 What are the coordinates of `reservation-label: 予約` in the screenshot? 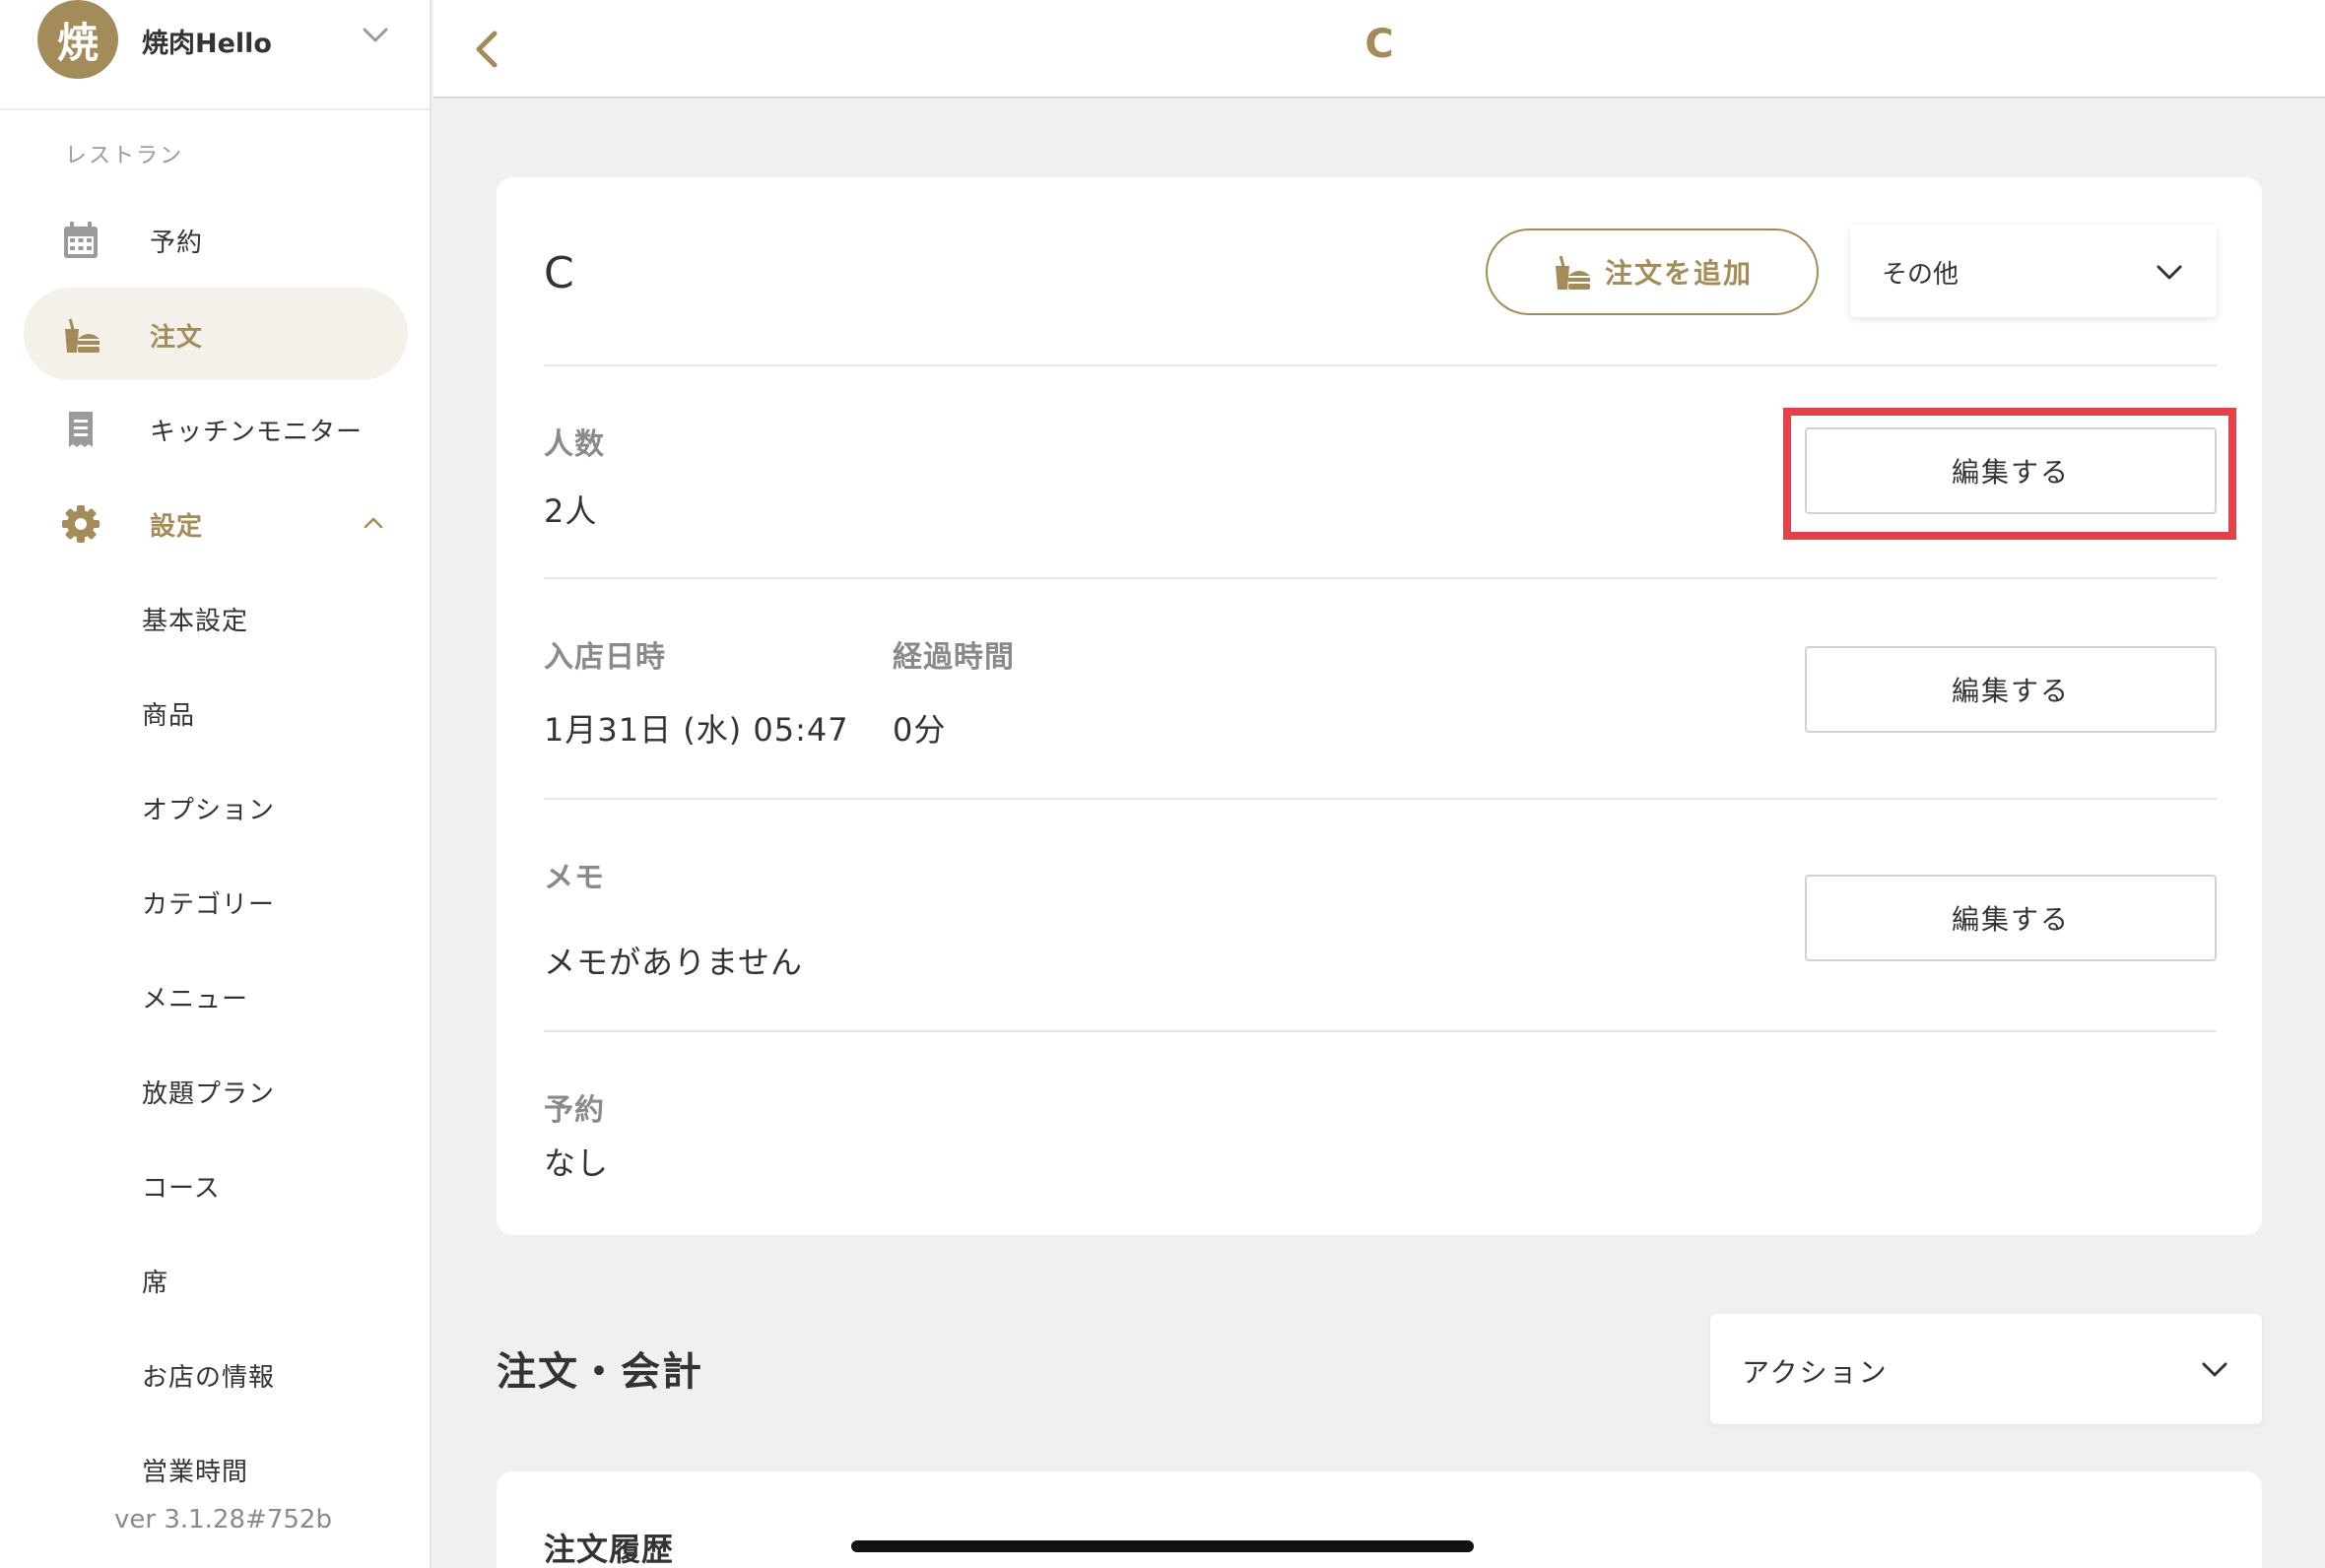 It's located at (575, 1110).